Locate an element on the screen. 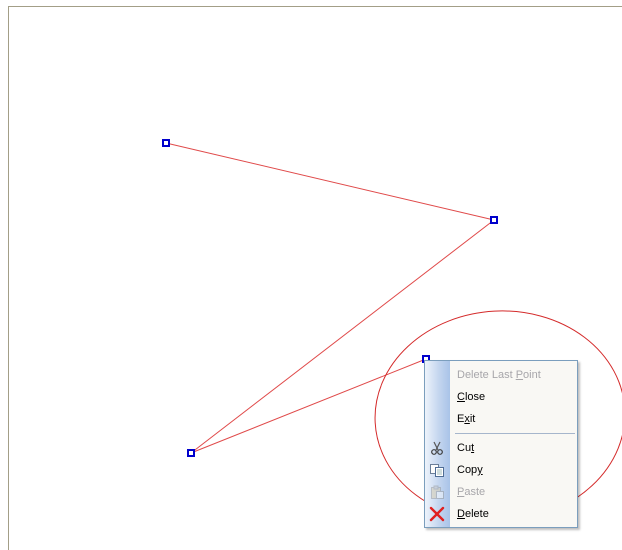 This screenshot has width=622, height=550. menu-item-label: Exit is located at coordinates (466, 419).